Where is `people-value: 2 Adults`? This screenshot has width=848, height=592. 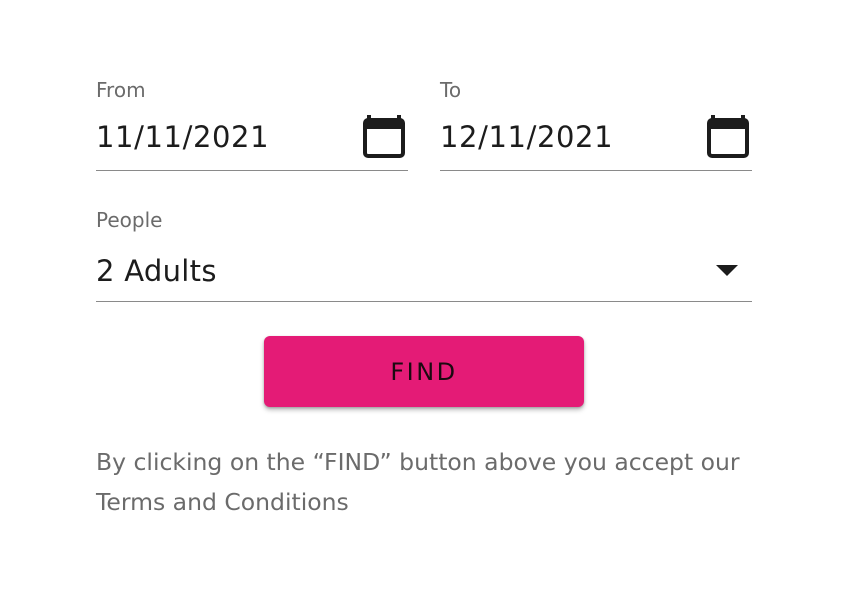 people-value: 2 Adults is located at coordinates (156, 271).